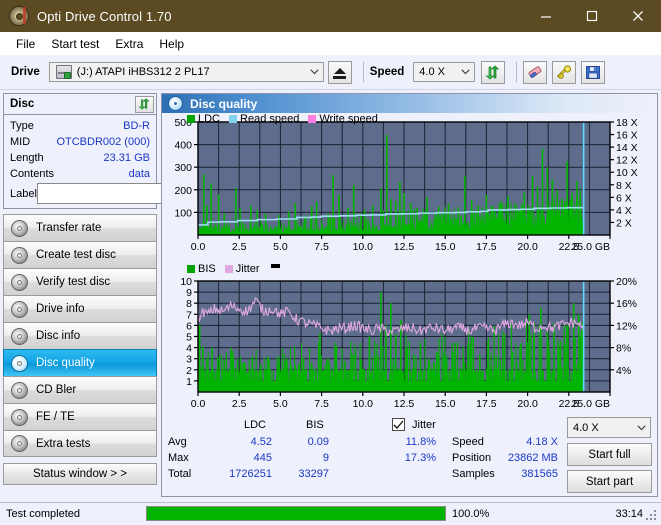  I want to click on jitter-checkbox, so click(398, 424).